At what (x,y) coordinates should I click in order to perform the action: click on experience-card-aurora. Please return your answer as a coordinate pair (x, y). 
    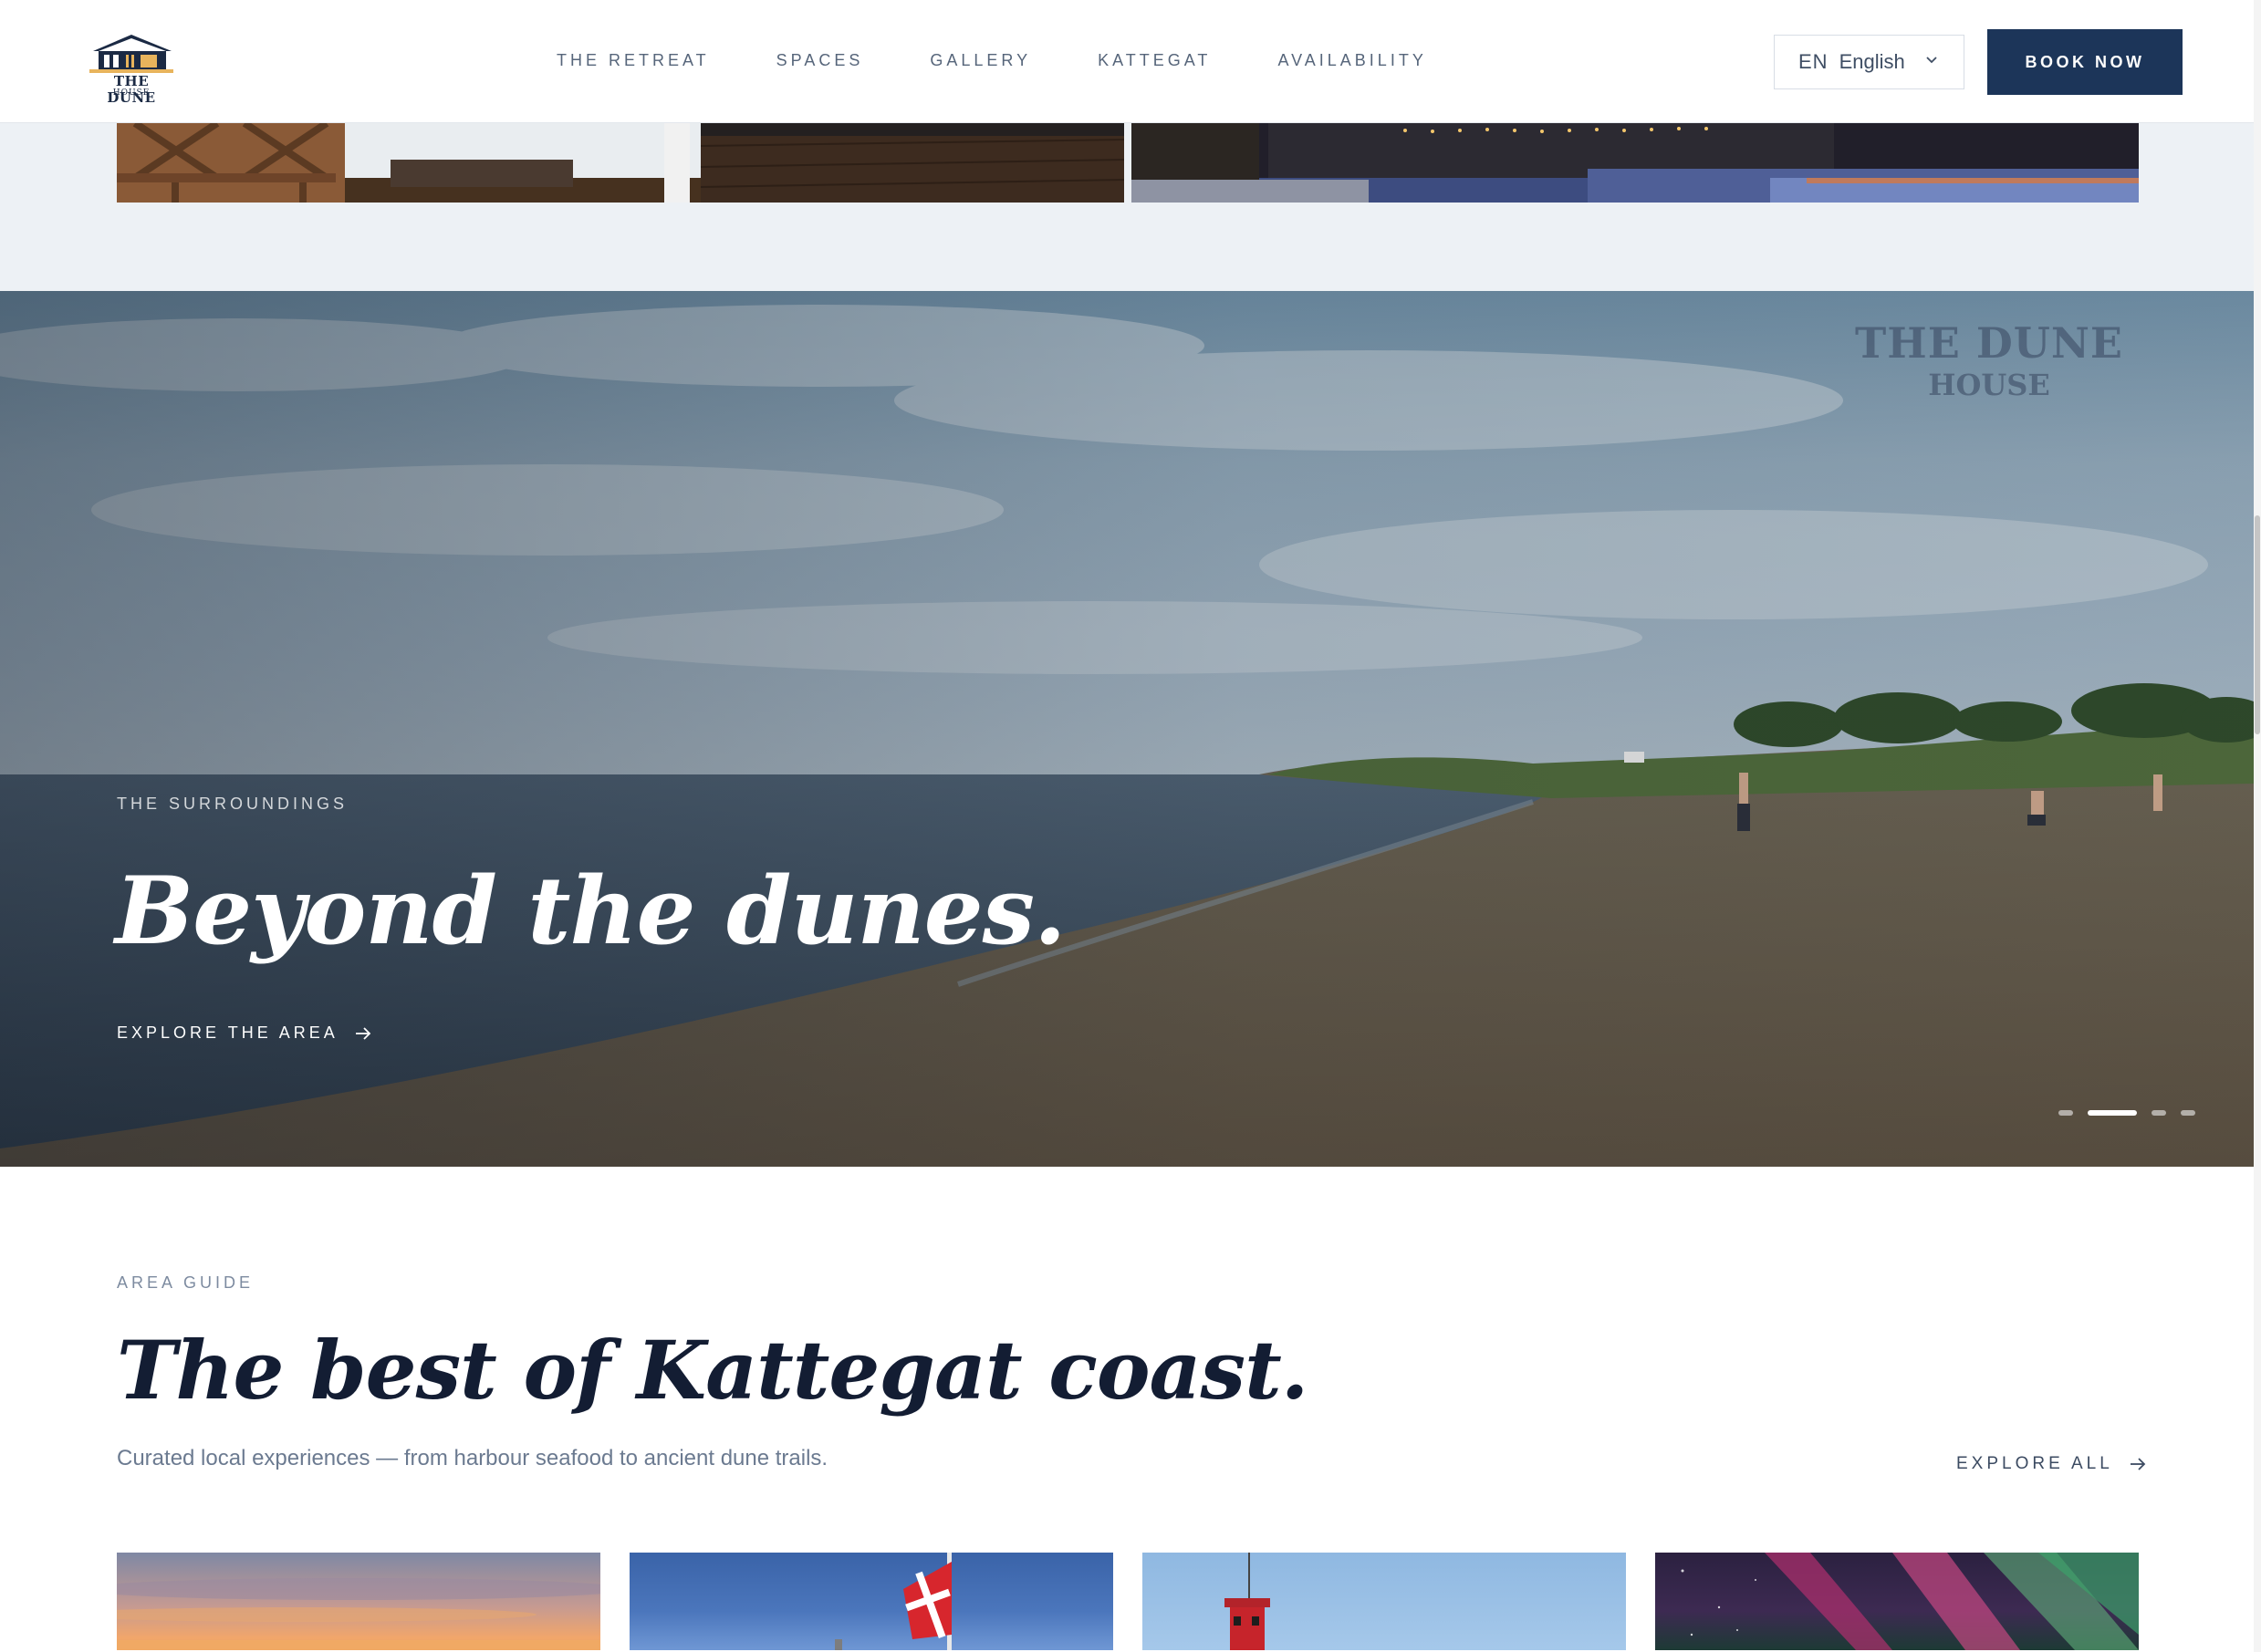
    Looking at the image, I should click on (1897, 1601).